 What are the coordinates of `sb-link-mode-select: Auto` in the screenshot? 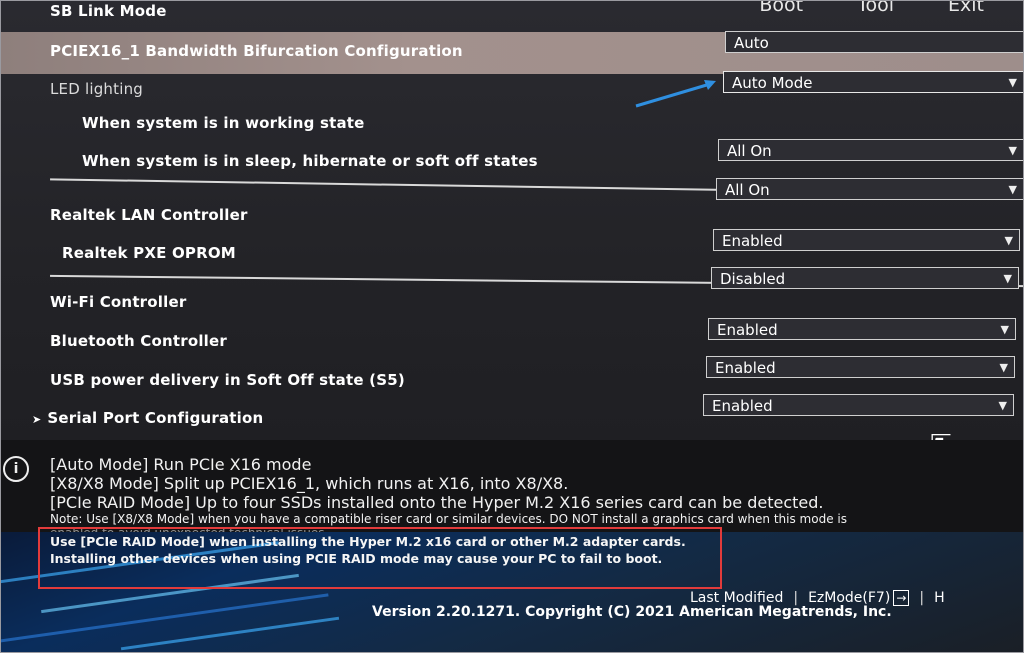 It's located at (874, 42).